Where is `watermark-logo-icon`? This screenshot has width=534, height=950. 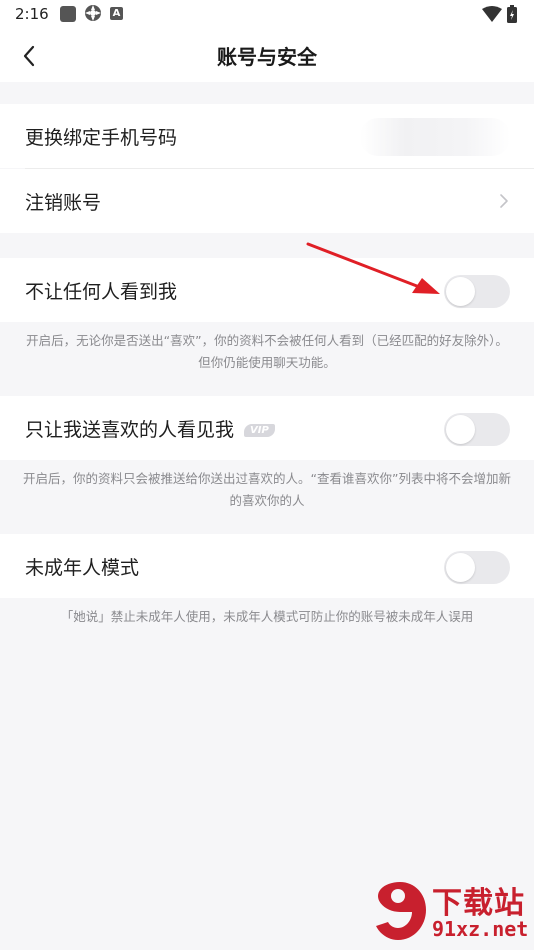 watermark-logo-icon is located at coordinates (401, 911).